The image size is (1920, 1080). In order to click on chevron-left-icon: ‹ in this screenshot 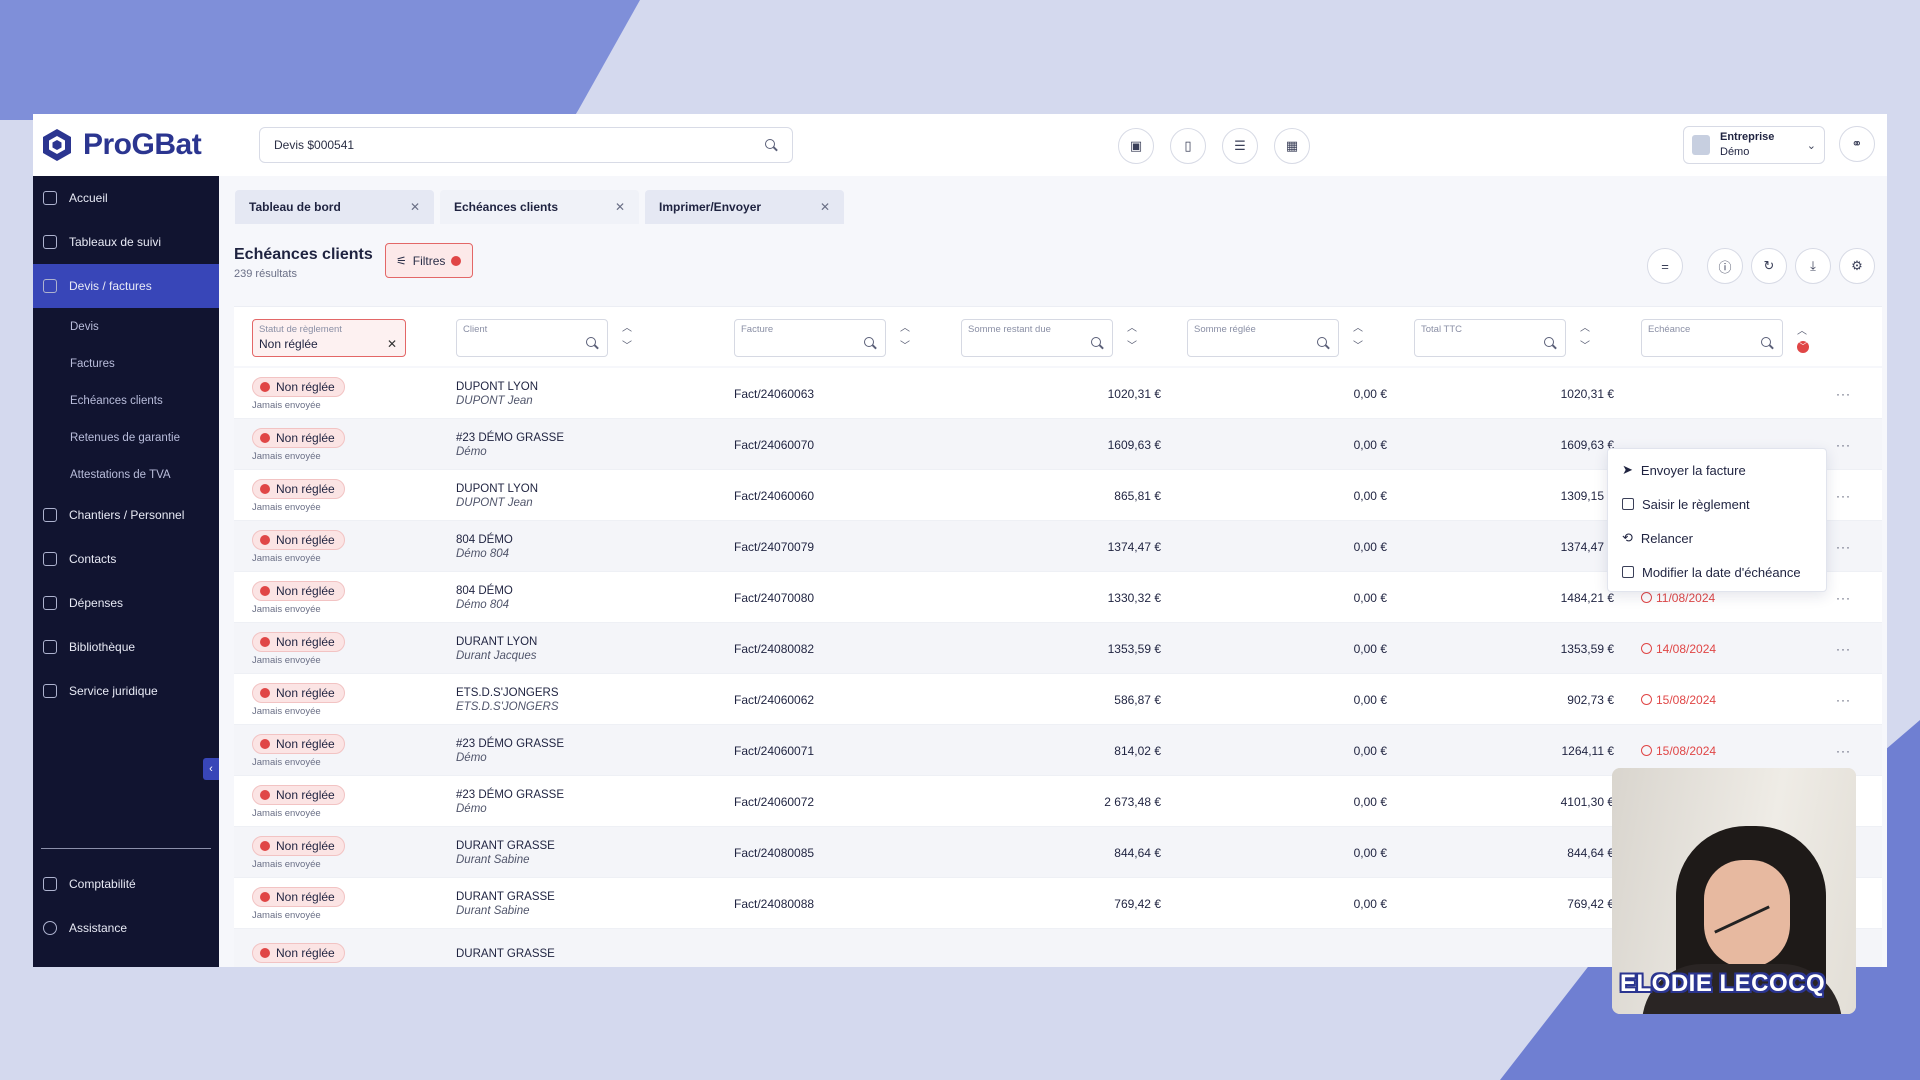, I will do `click(211, 769)`.